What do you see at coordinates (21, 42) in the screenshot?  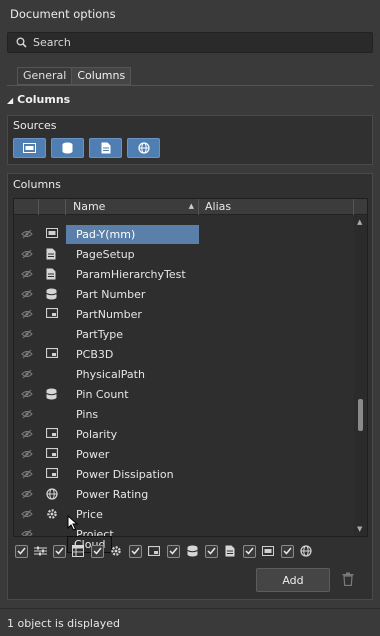 I see `search-icon` at bounding box center [21, 42].